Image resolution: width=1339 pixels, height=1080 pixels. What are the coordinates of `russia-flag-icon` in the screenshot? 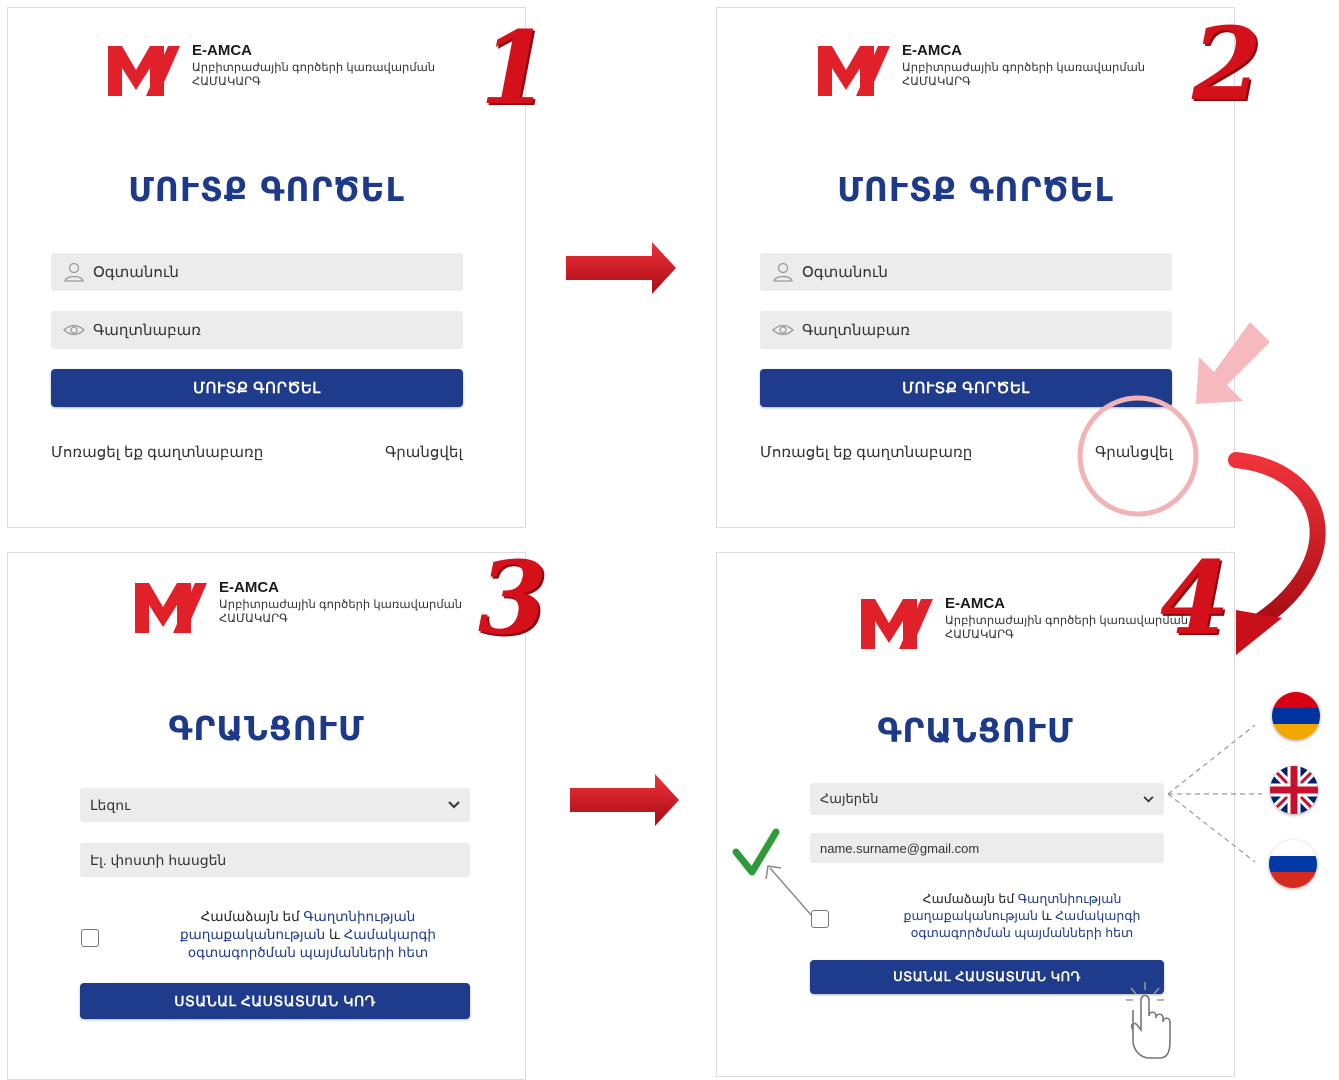 It's located at (1293, 864).